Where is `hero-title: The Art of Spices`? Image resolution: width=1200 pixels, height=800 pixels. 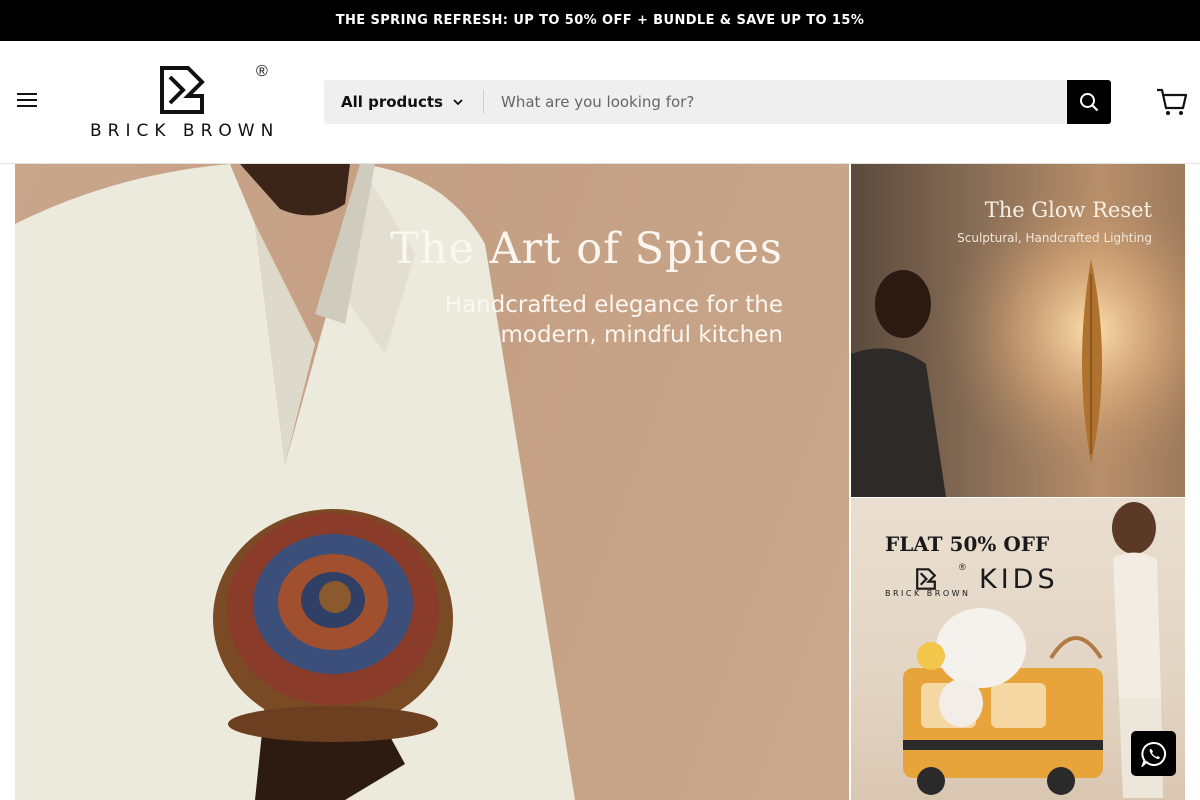
hero-title: The Art of Spices is located at coordinates (586, 249).